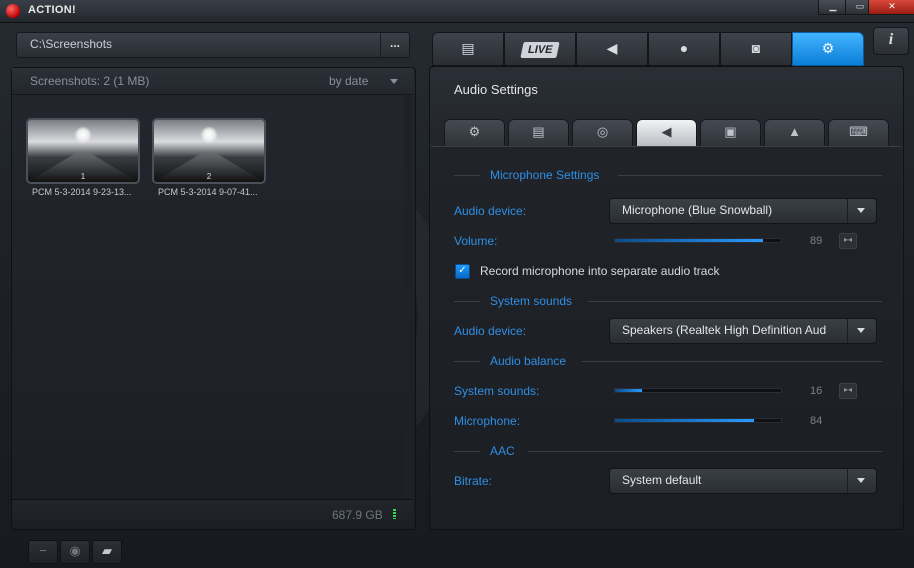 The image size is (914, 568). I want to click on tab-video: ▤, so click(468, 49).